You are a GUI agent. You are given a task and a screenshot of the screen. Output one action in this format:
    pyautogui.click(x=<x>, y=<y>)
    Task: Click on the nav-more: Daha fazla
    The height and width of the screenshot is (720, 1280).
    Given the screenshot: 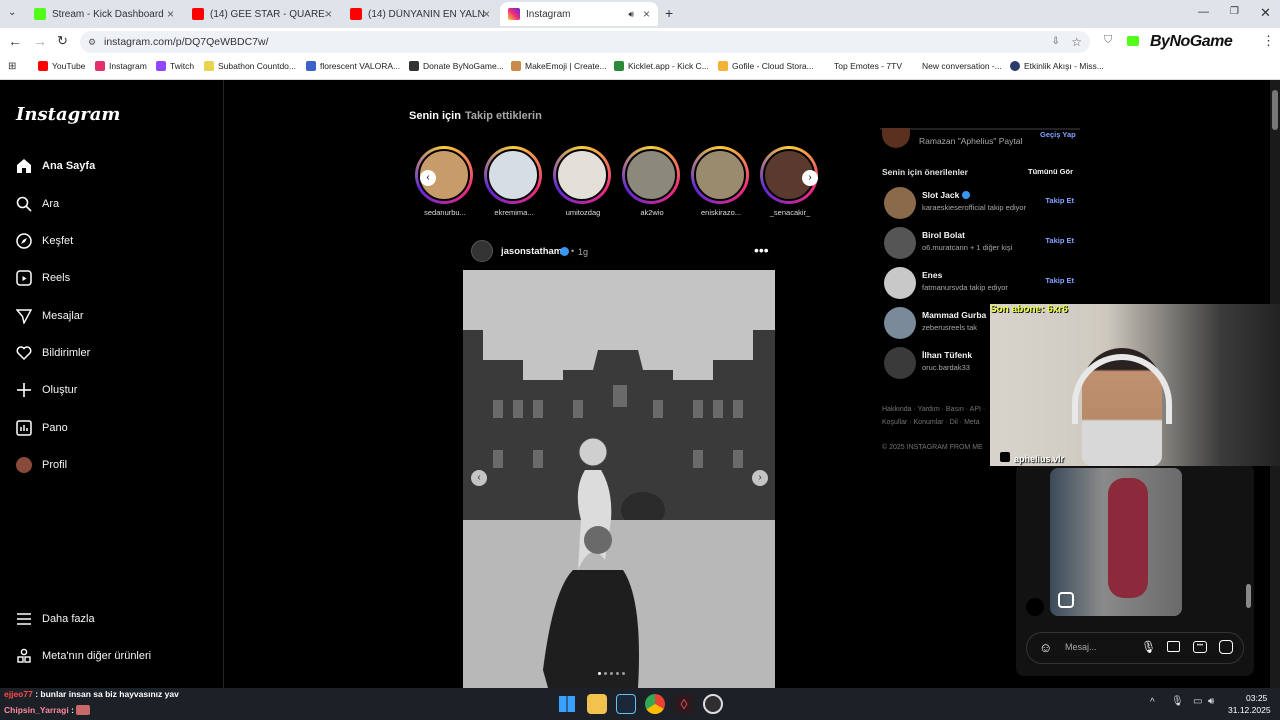 What is the action you would take?
    pyautogui.click(x=55, y=619)
    